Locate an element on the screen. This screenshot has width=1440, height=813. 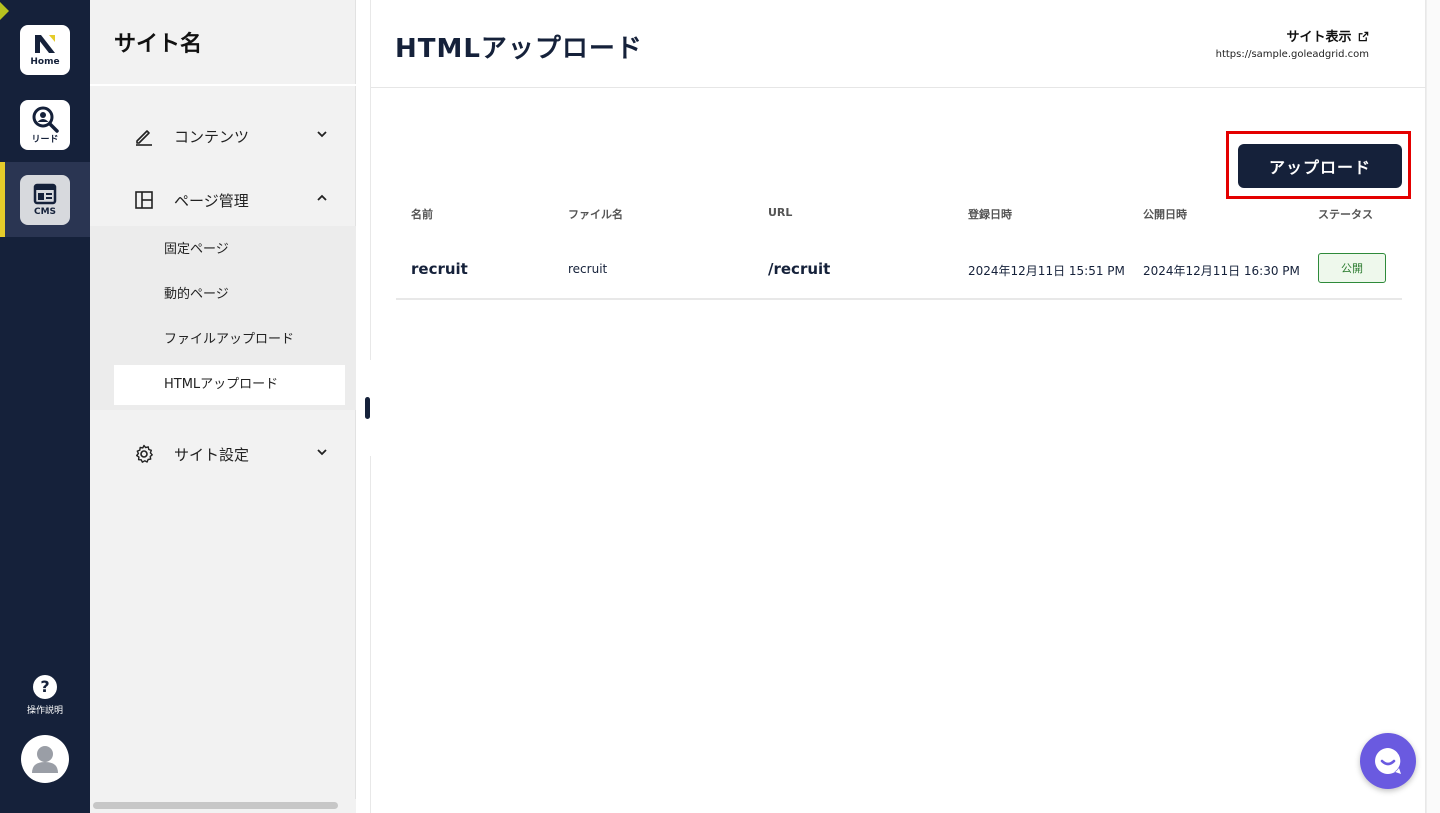
sidebar-item-label: コンテンツ is located at coordinates (212, 137).